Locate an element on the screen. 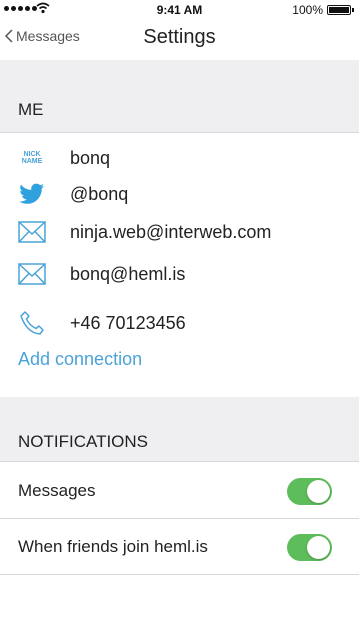 The image size is (359, 640). email-value: ninja.web@interweb.com is located at coordinates (171, 232).